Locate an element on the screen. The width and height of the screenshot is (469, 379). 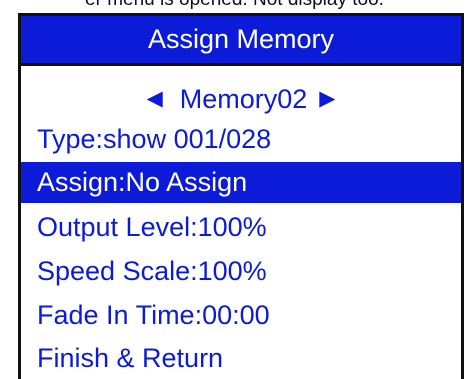
triangle-right-icon: ▶ is located at coordinates (327, 99).